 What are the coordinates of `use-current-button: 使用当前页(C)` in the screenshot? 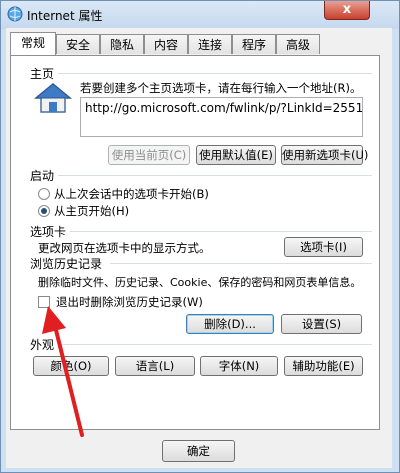 It's located at (149, 155).